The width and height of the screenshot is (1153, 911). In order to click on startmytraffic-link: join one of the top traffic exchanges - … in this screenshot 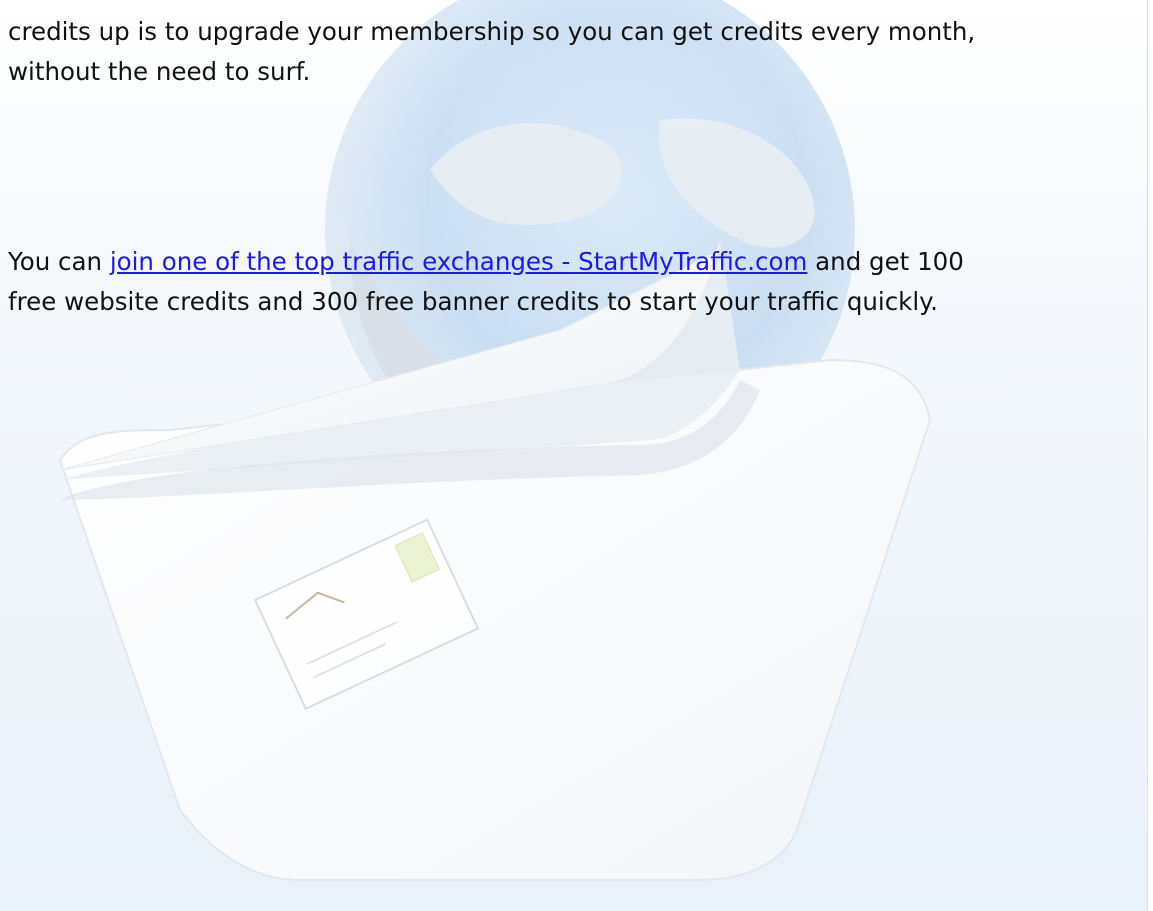, I will do `click(459, 261)`.